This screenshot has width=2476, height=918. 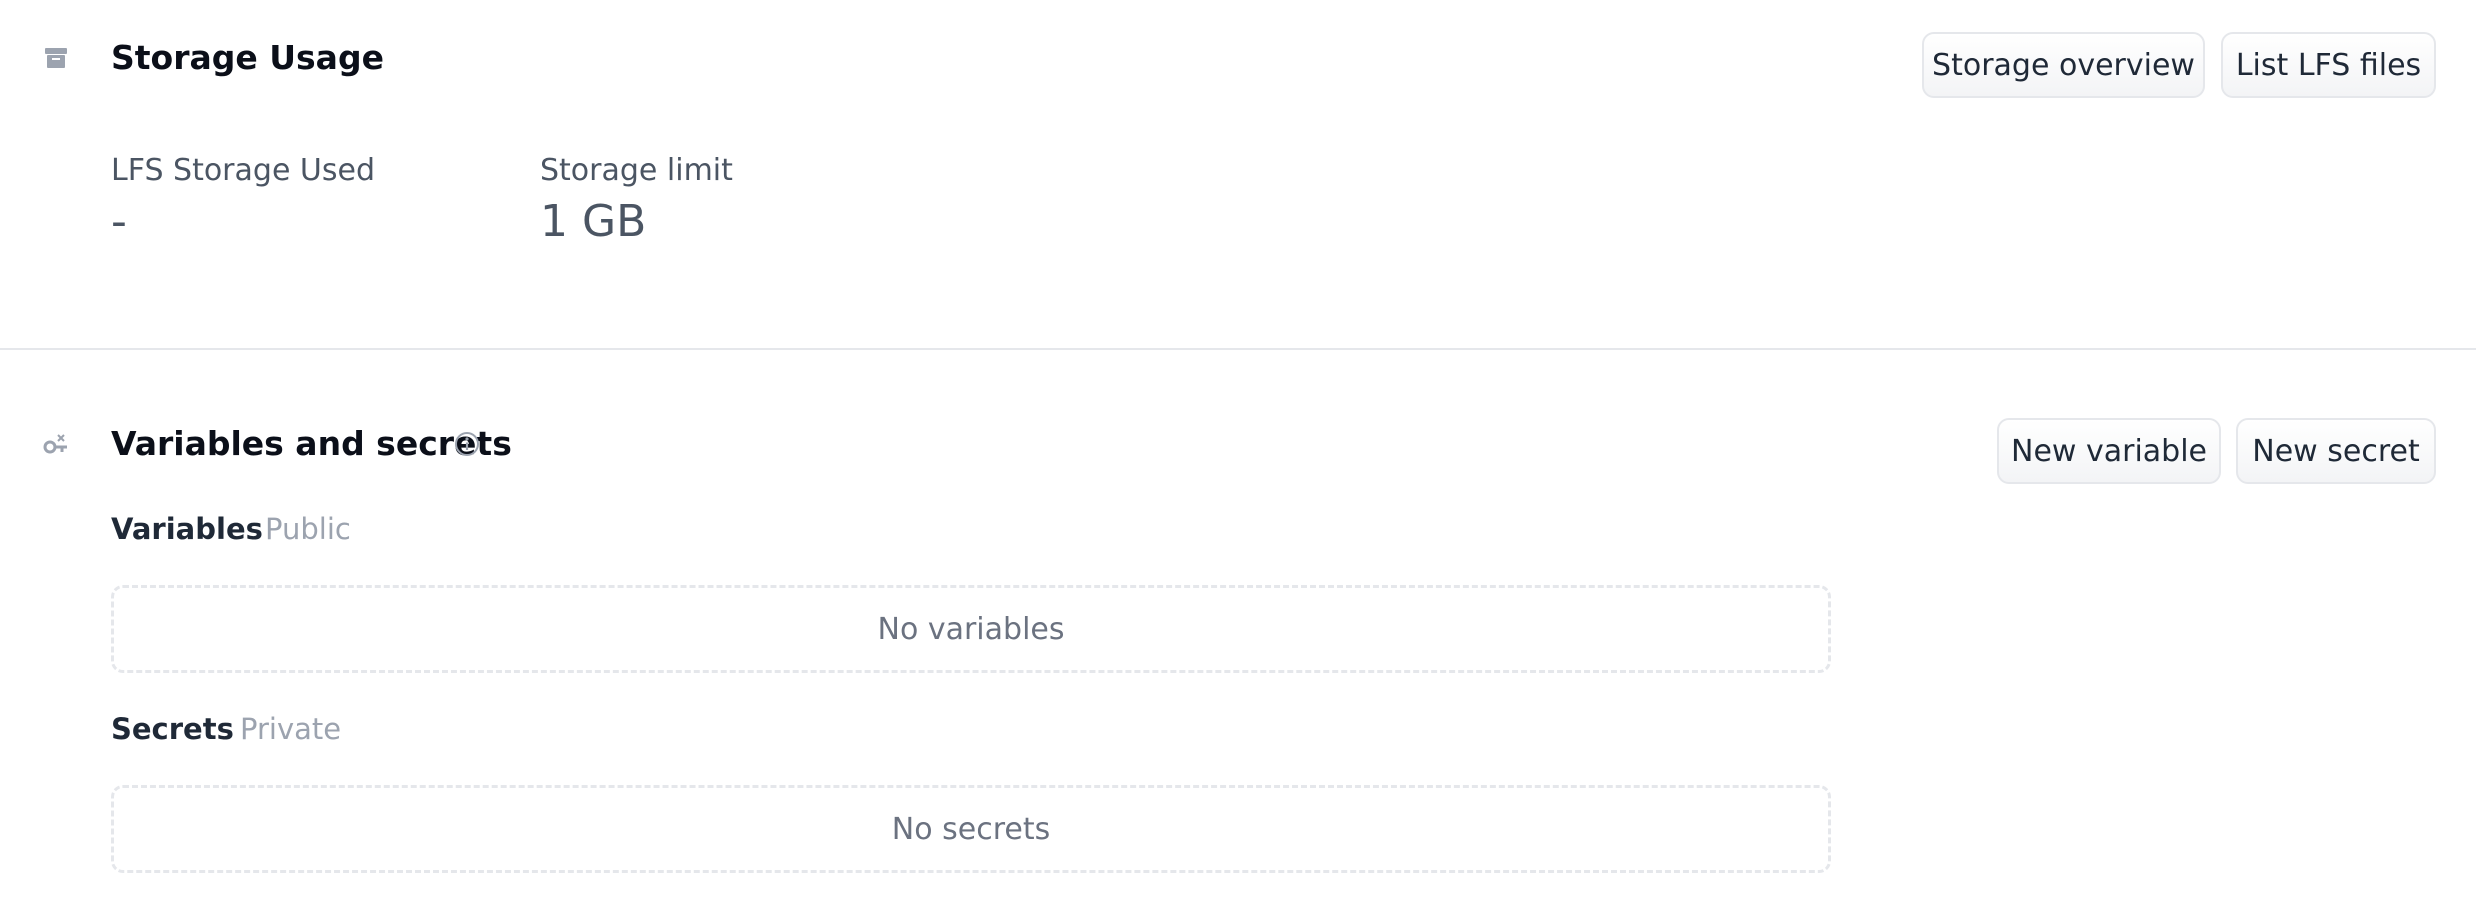 I want to click on new-secret-button: New secret, so click(x=2336, y=451).